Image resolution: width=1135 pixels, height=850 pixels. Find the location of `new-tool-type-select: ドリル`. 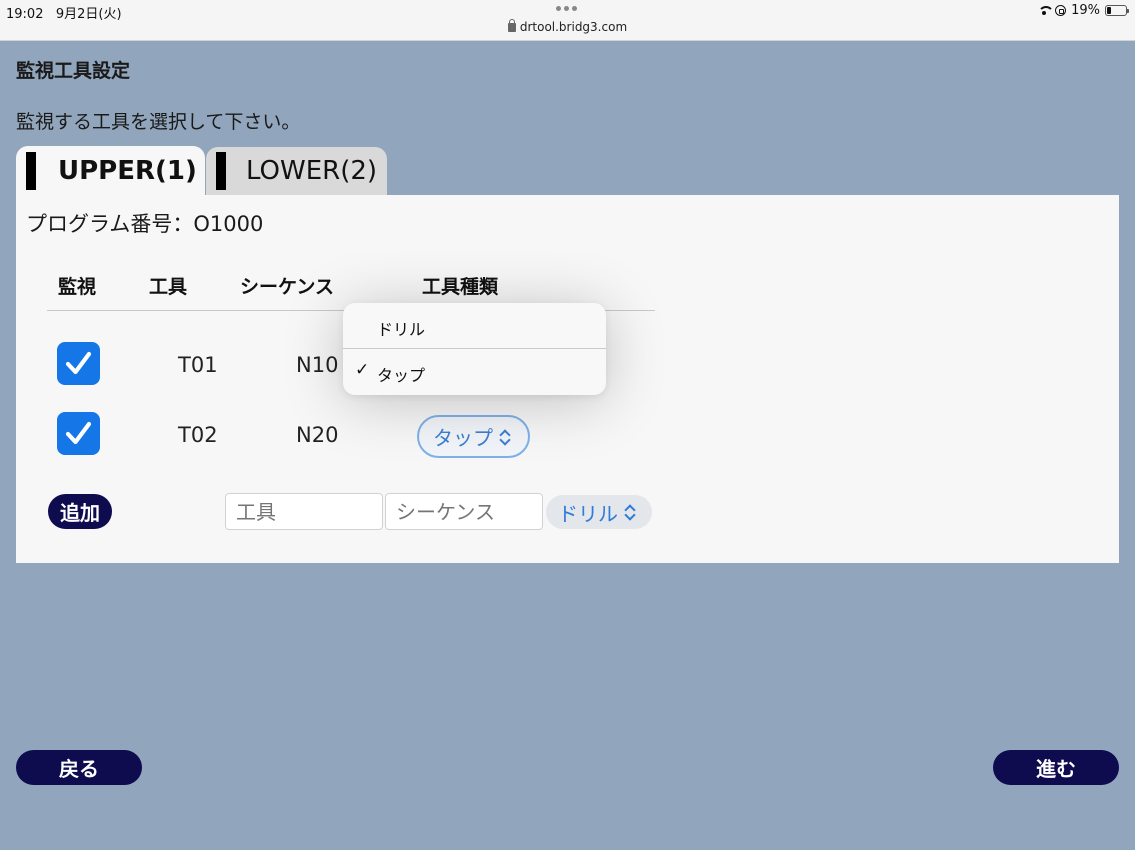

new-tool-type-select: ドリル is located at coordinates (599, 512).